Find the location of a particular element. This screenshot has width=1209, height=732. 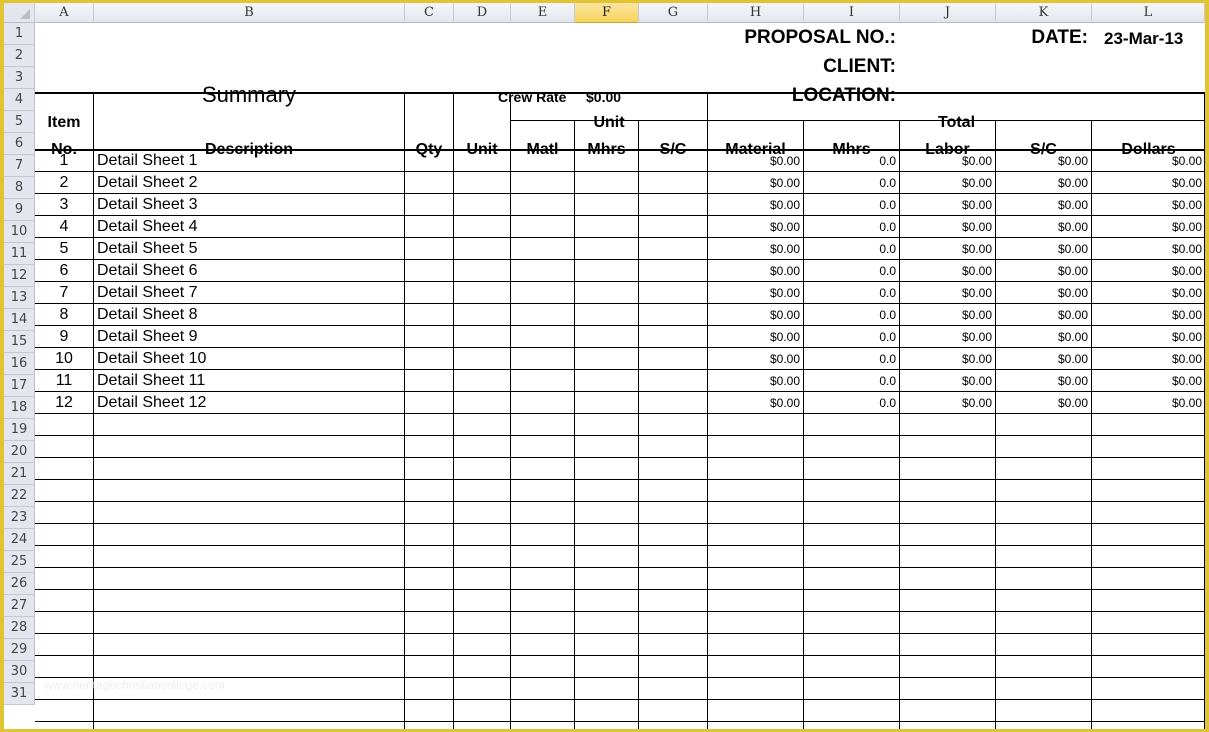

row-header-4: 4 is located at coordinates (19, 100).